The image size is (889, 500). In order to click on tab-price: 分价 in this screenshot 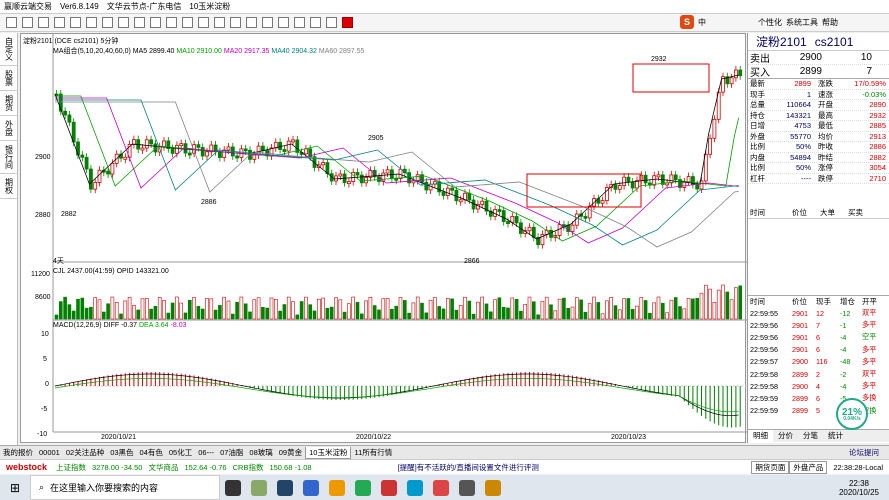, I will do `click(785, 436)`.